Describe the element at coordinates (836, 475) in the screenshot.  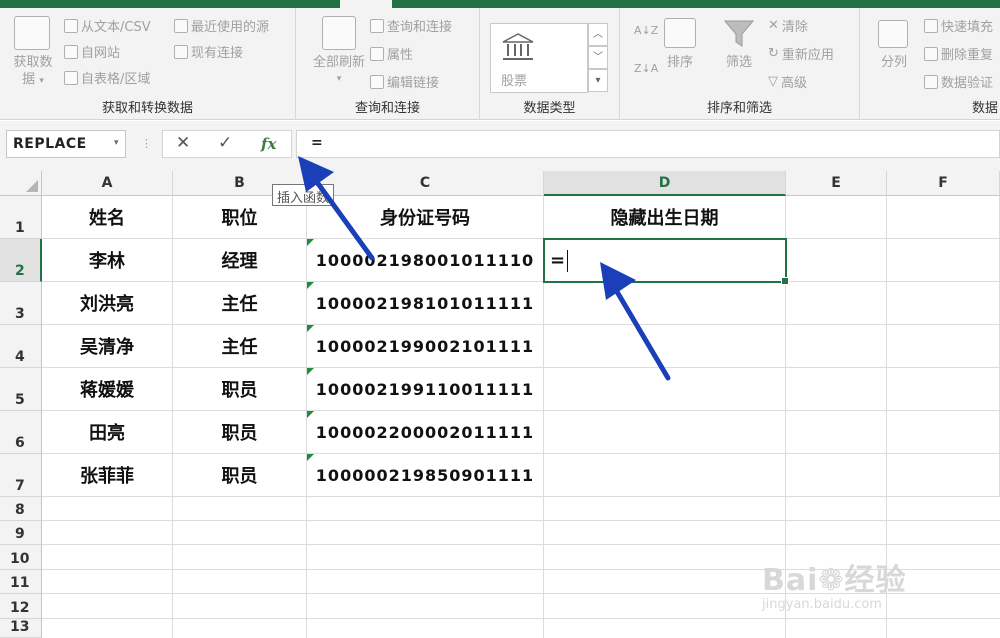
I see `cell-e7` at that location.